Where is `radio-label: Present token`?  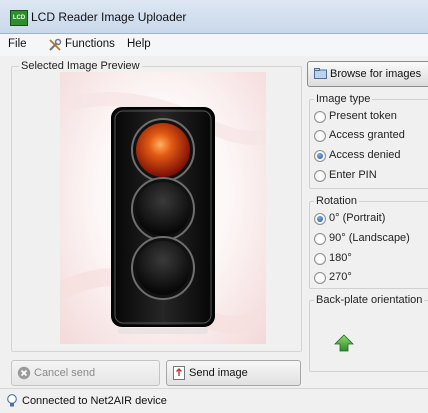
radio-label: Present token is located at coordinates (363, 116).